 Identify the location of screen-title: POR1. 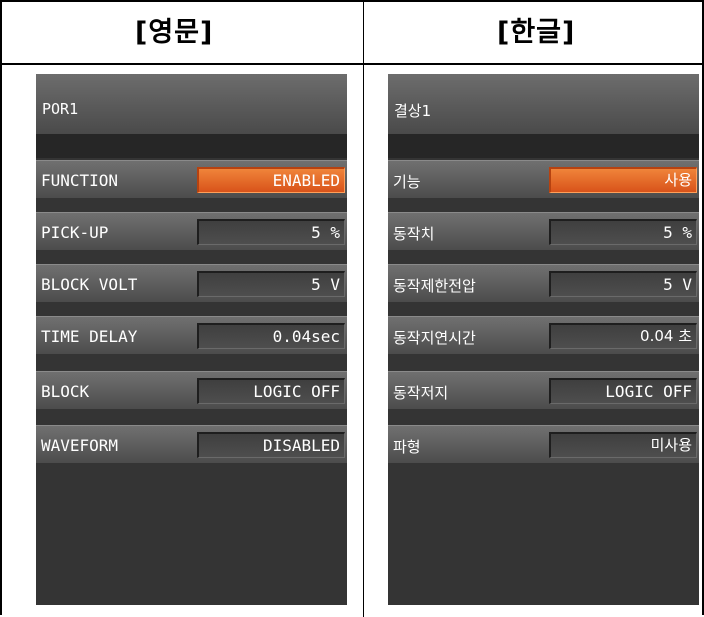
(60, 109).